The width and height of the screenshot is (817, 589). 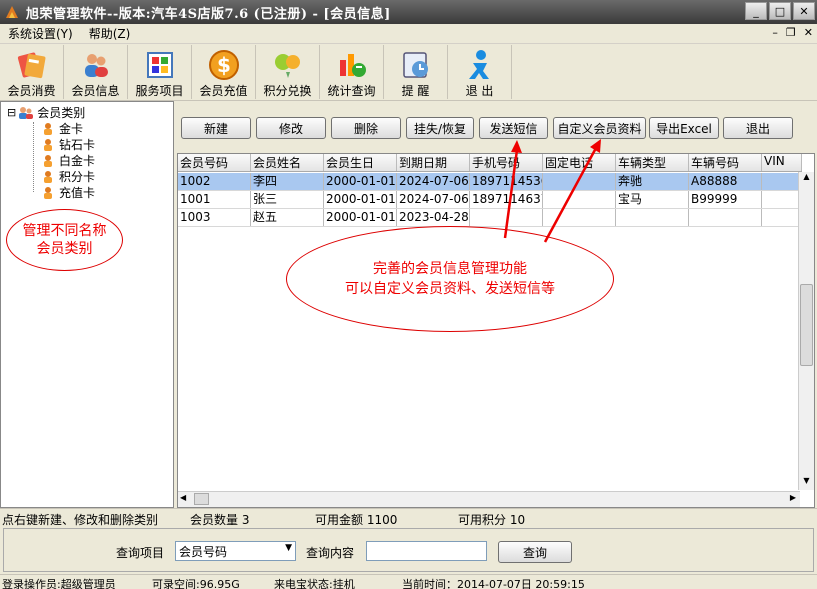 I want to click on query-content-label: 查询内容, so click(x=330, y=553).